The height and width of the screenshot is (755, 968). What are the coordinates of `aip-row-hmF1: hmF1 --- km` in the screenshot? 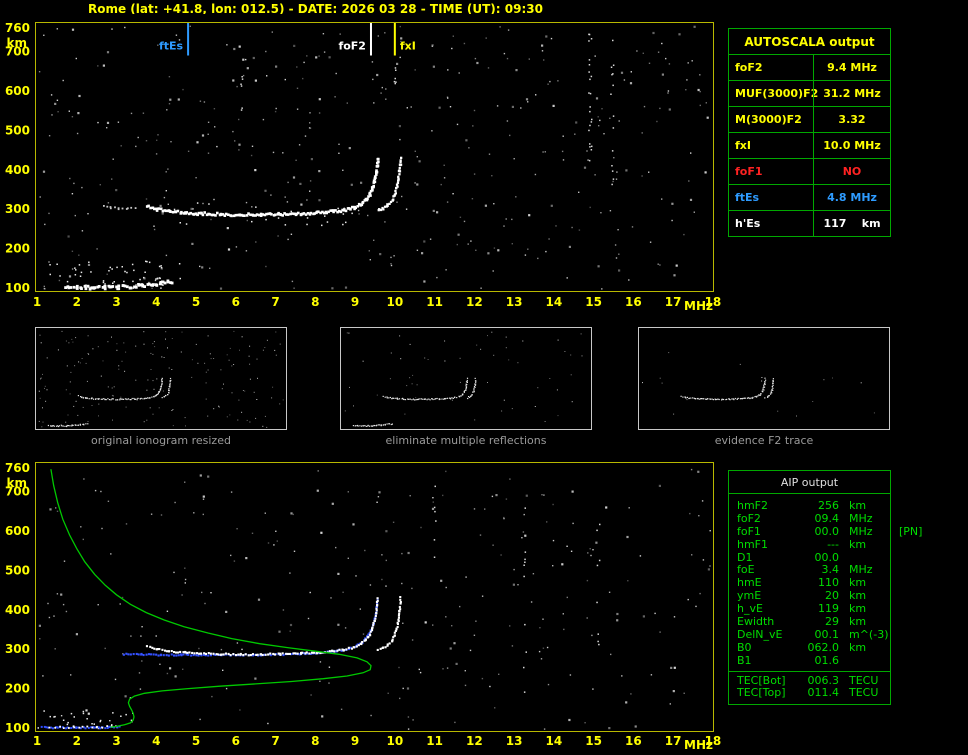 It's located at (809, 544).